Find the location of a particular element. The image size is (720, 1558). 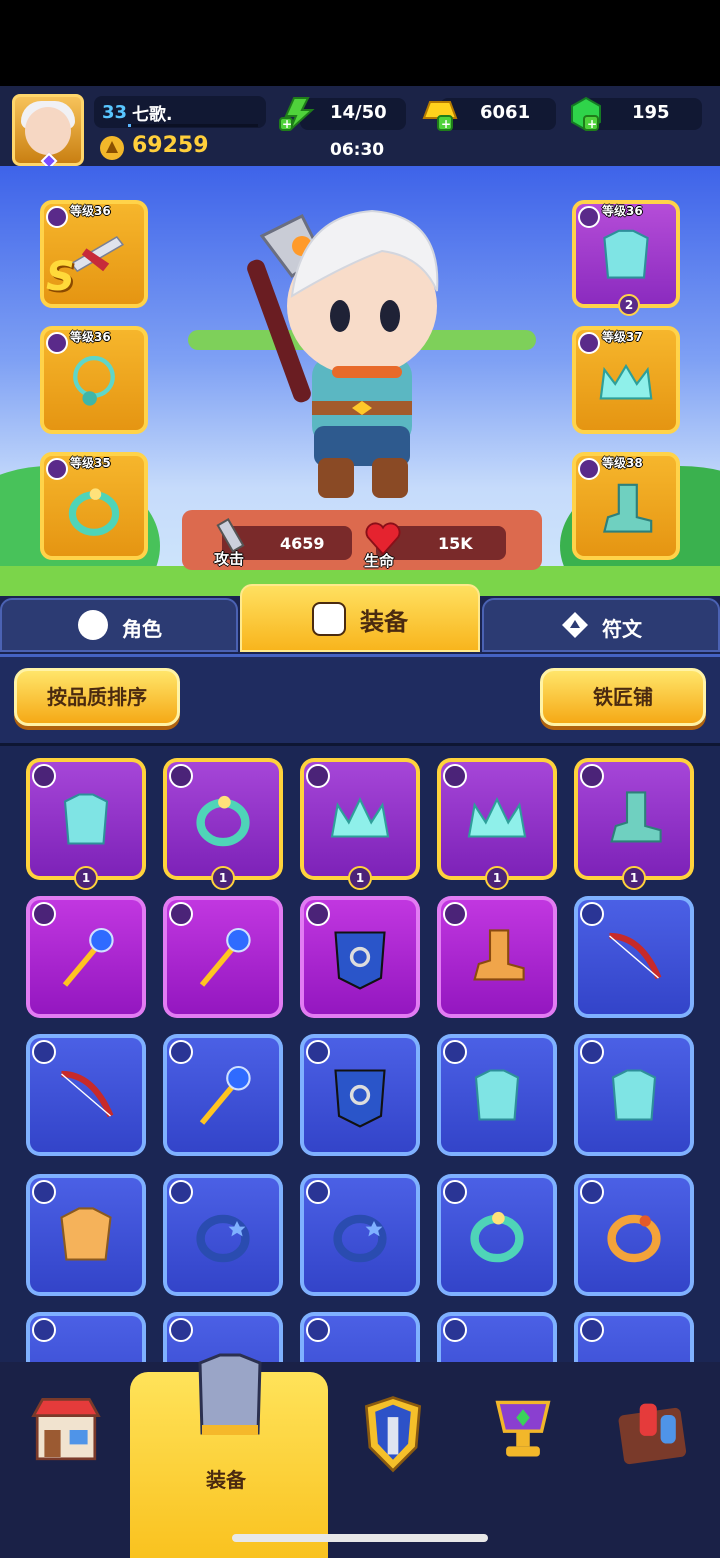

combat-power-icon is located at coordinates (112, 148).